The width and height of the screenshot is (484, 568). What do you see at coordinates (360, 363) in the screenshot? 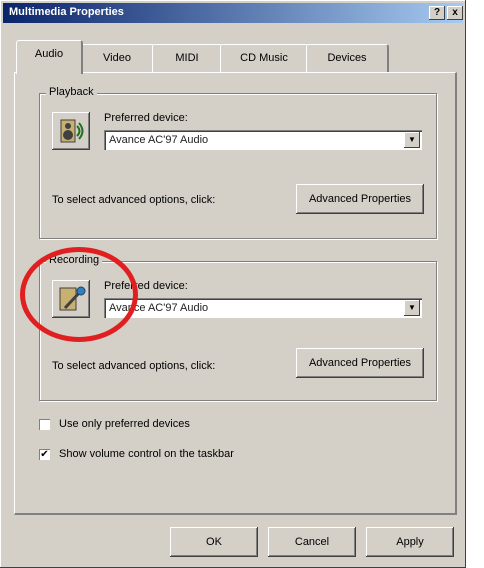
I see `recording-advanced-properties-button: Advanced Properties` at bounding box center [360, 363].